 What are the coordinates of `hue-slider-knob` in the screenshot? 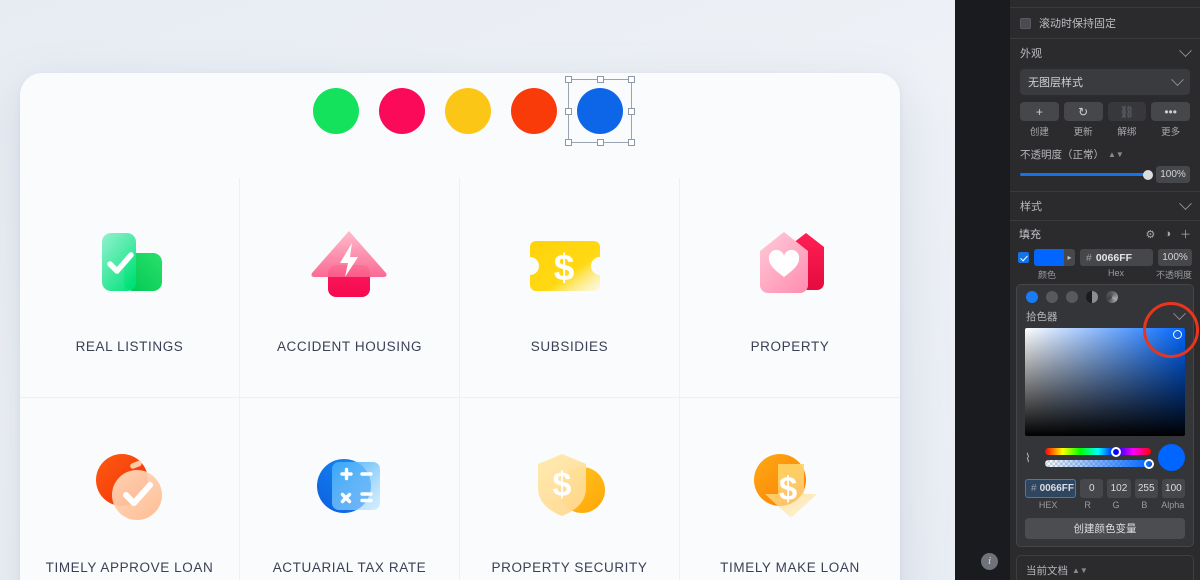 It's located at (1115, 451).